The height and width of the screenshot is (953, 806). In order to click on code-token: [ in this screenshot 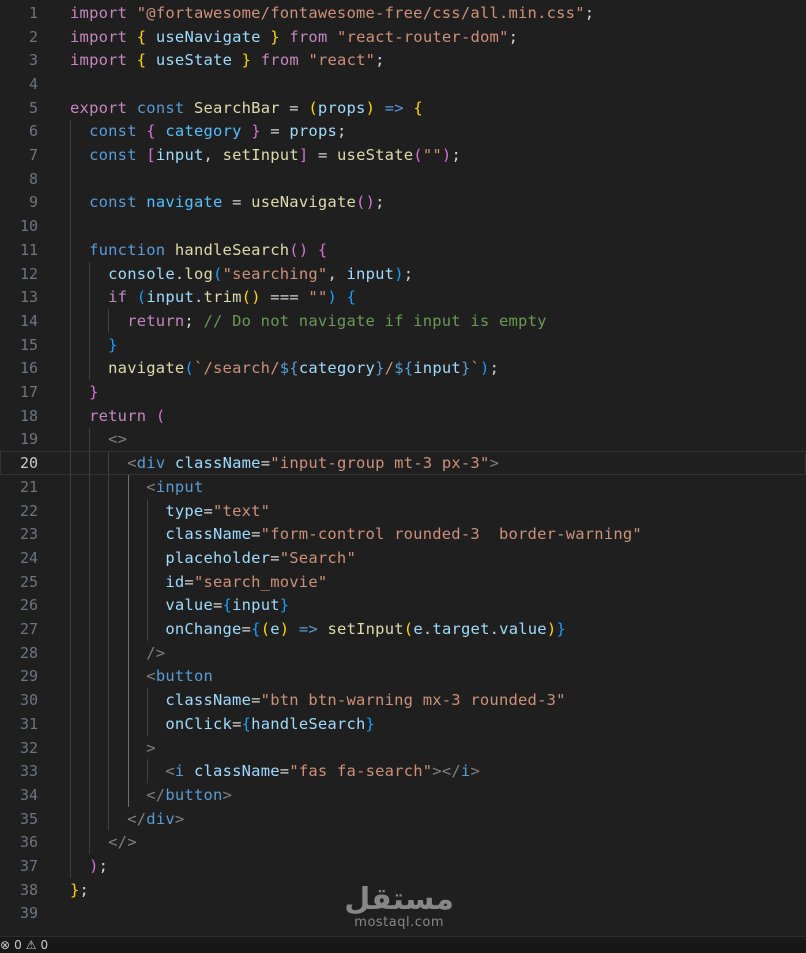, I will do `click(151, 155)`.